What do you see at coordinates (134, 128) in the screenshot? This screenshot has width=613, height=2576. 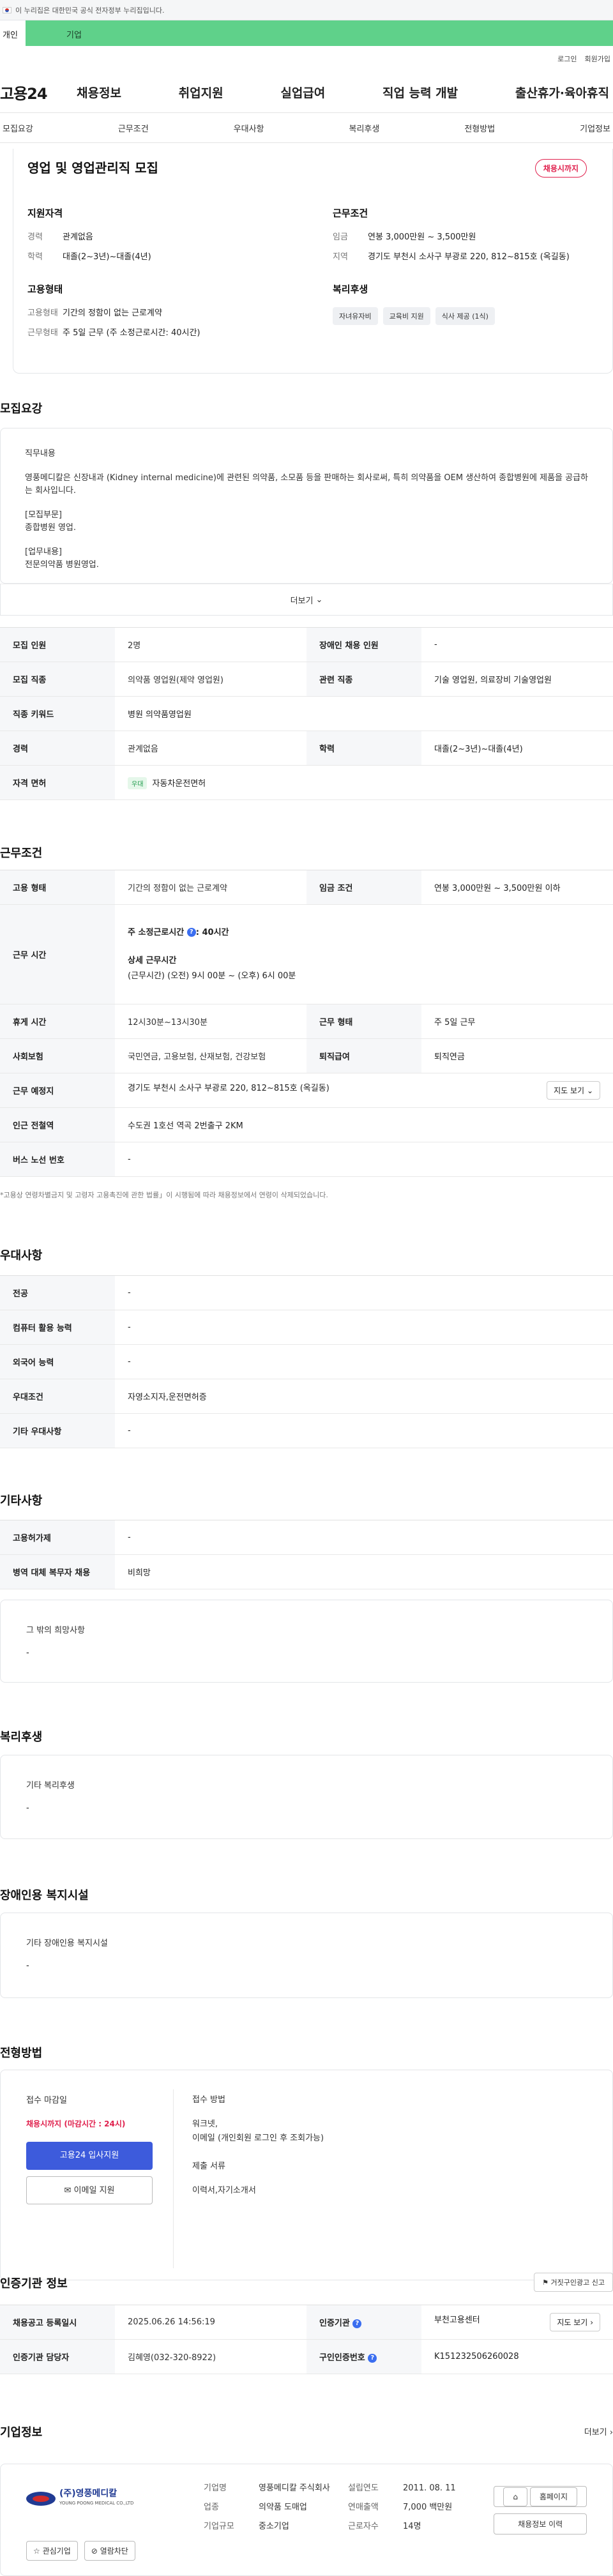 I see `tab-work-cond: 근무조건` at bounding box center [134, 128].